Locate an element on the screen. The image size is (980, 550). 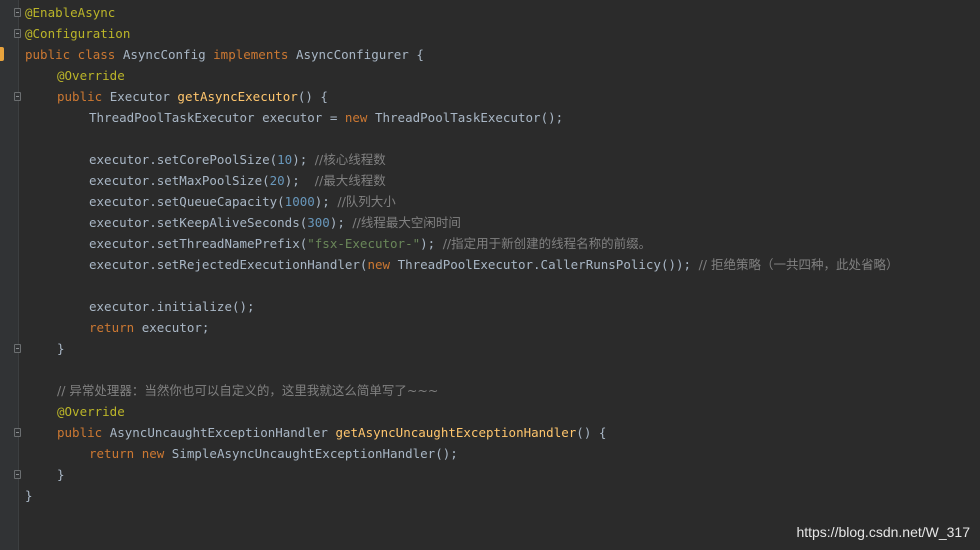
type-name: AsyncUncaughtExceptionHandler is located at coordinates (222, 432).